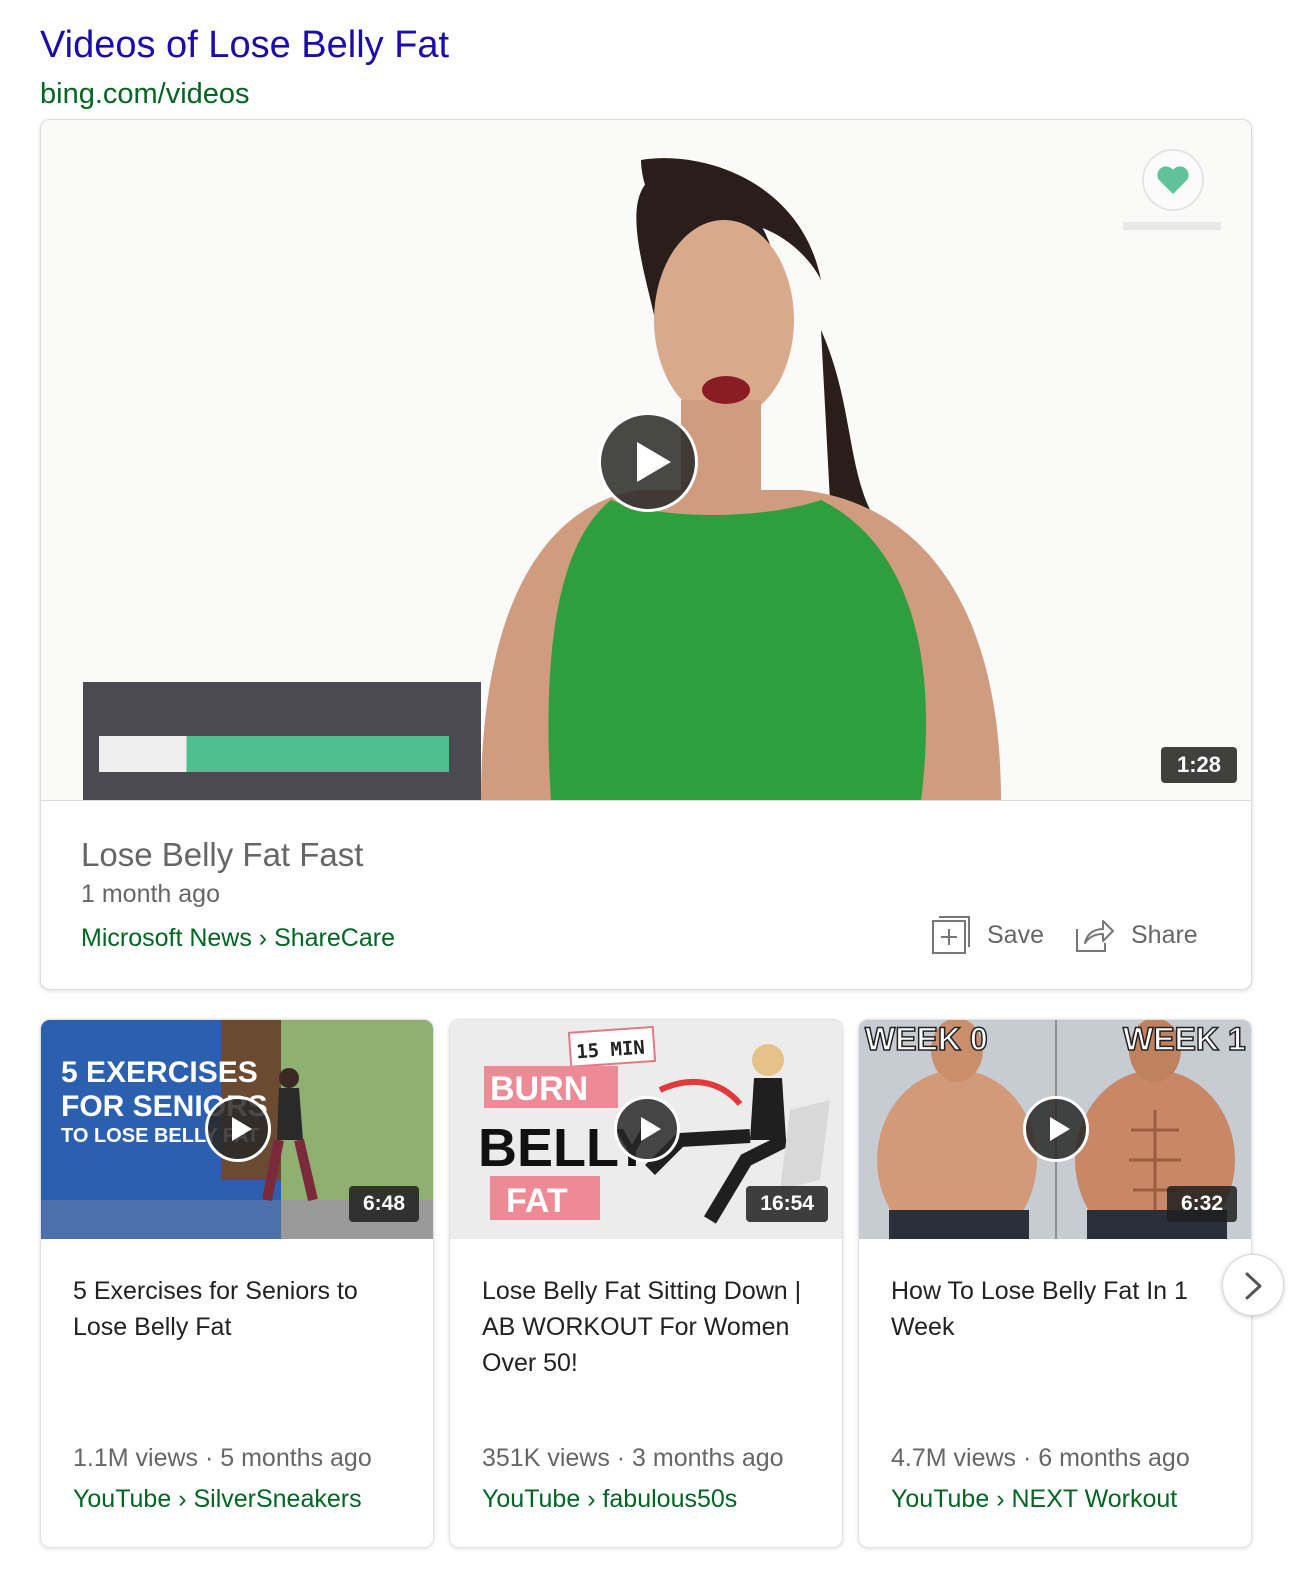 This screenshot has height=1572, width=1296. I want to click on results-url: bing.com/videos, so click(145, 94).